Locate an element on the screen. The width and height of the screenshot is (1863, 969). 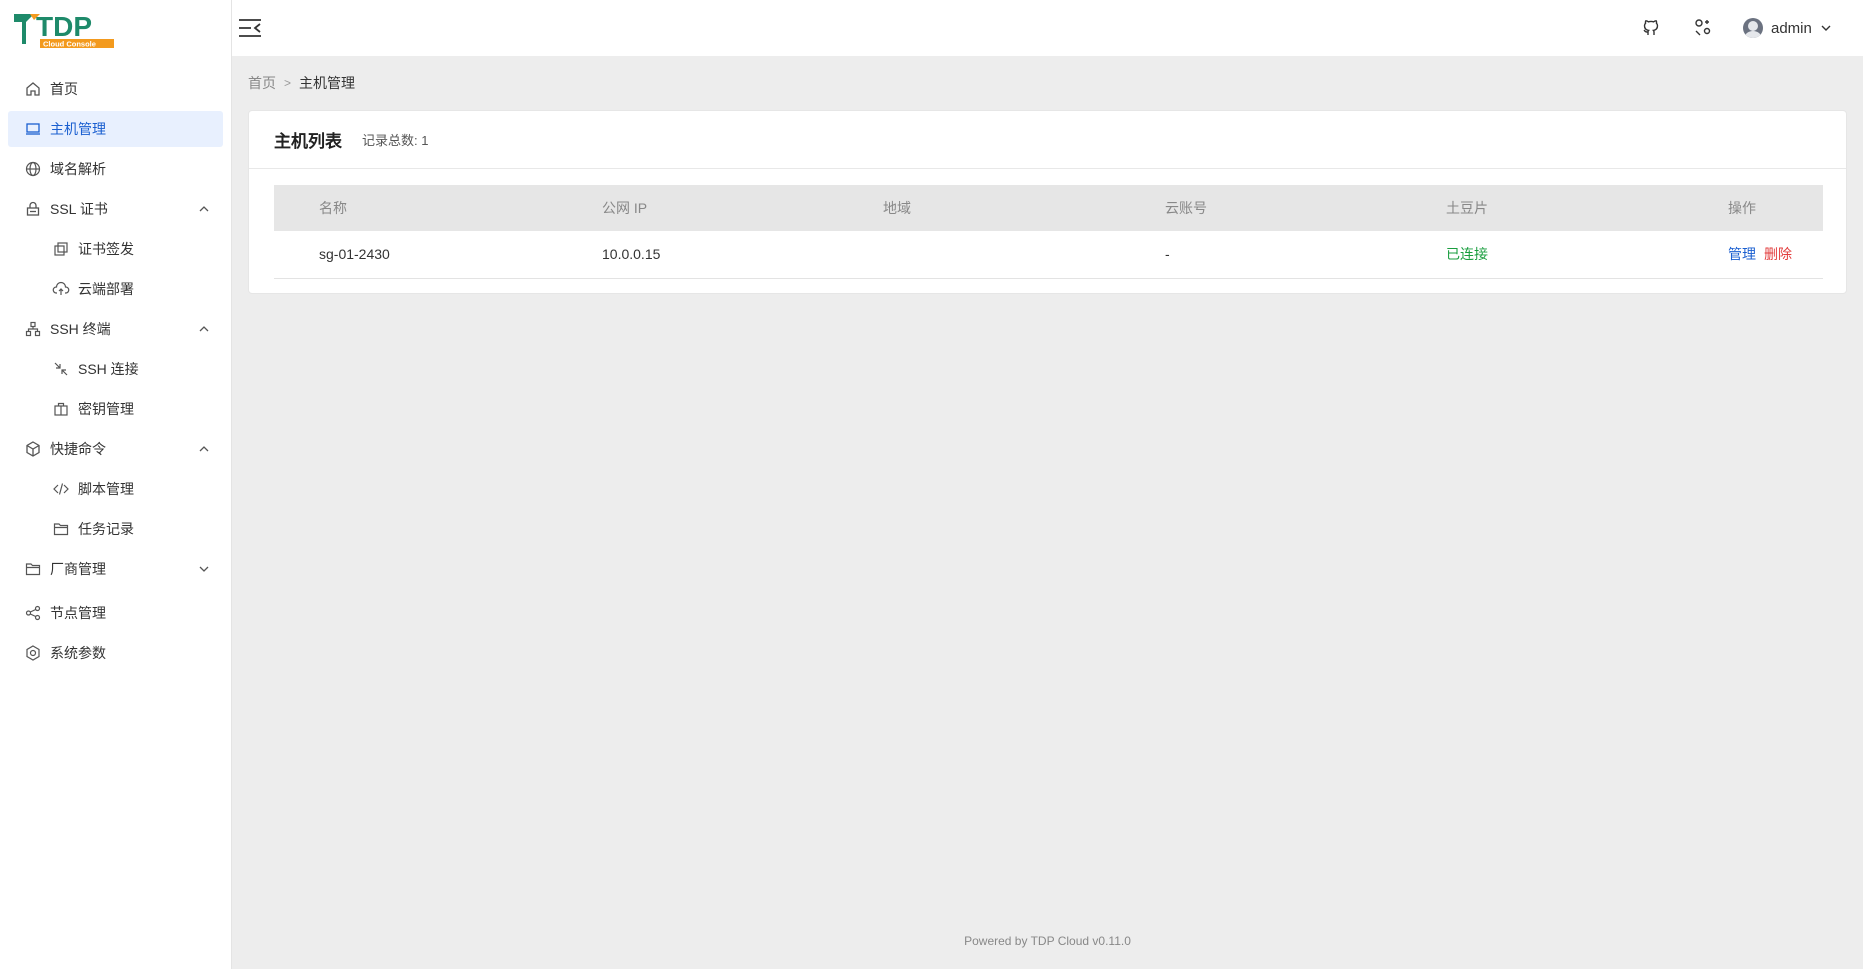
sidebar-item-label: 密钥管理 is located at coordinates (106, 409).